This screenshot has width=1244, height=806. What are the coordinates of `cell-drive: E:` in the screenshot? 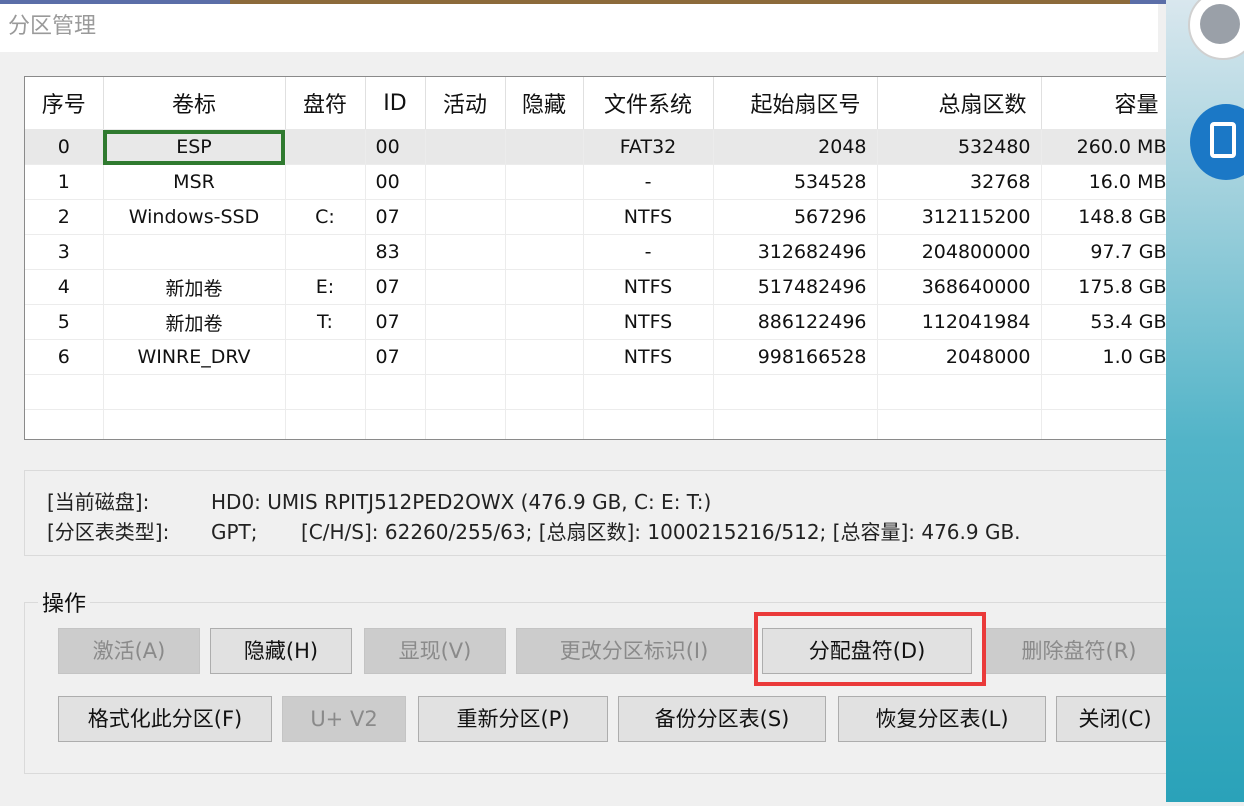 It's located at (325, 287).